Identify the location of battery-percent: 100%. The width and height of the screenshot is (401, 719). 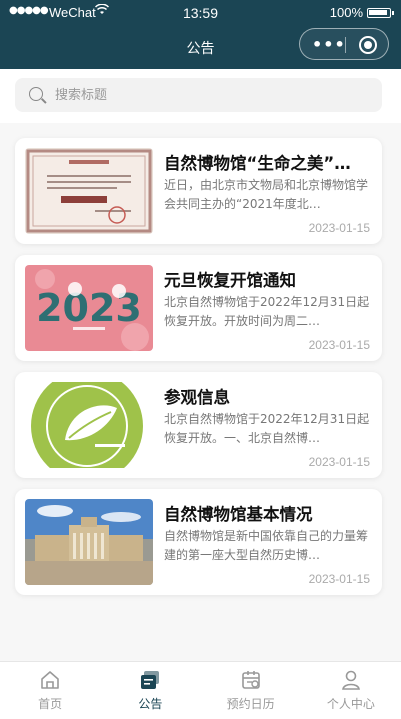
(346, 12).